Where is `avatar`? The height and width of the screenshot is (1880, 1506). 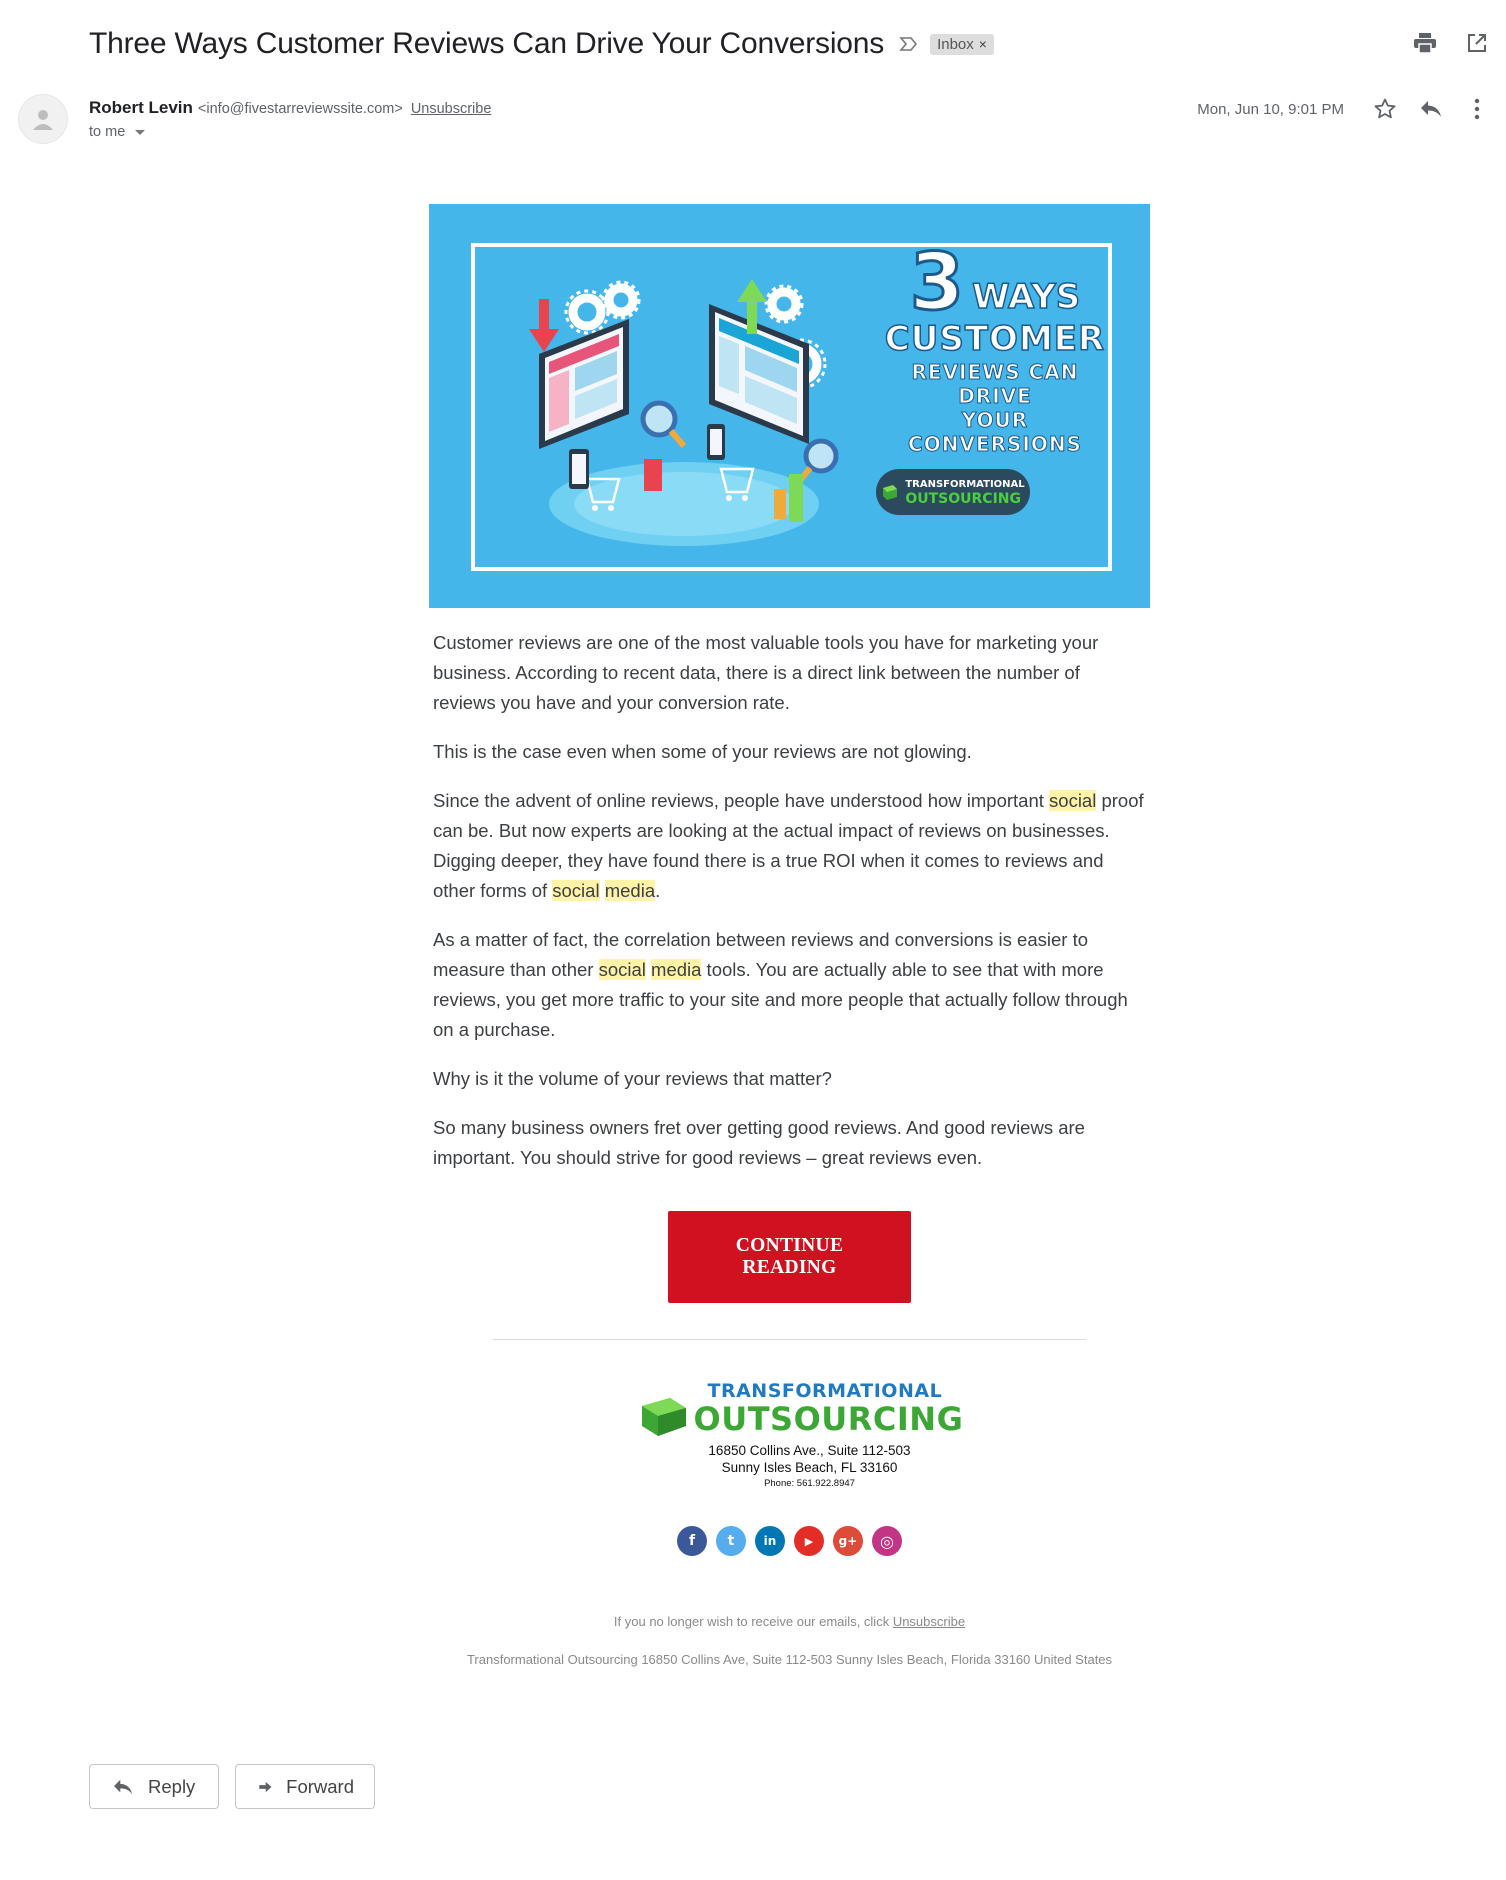
avatar is located at coordinates (43, 119).